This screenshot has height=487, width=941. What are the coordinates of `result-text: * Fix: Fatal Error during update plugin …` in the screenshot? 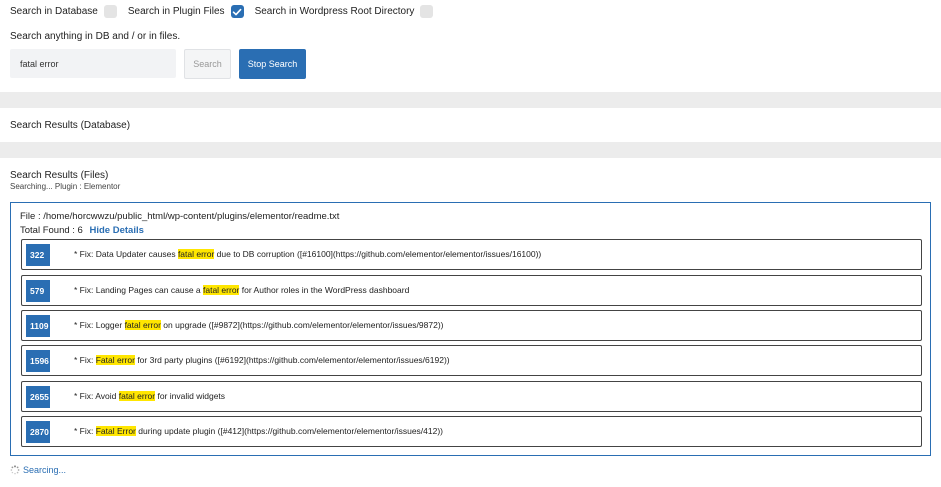 It's located at (258, 431).